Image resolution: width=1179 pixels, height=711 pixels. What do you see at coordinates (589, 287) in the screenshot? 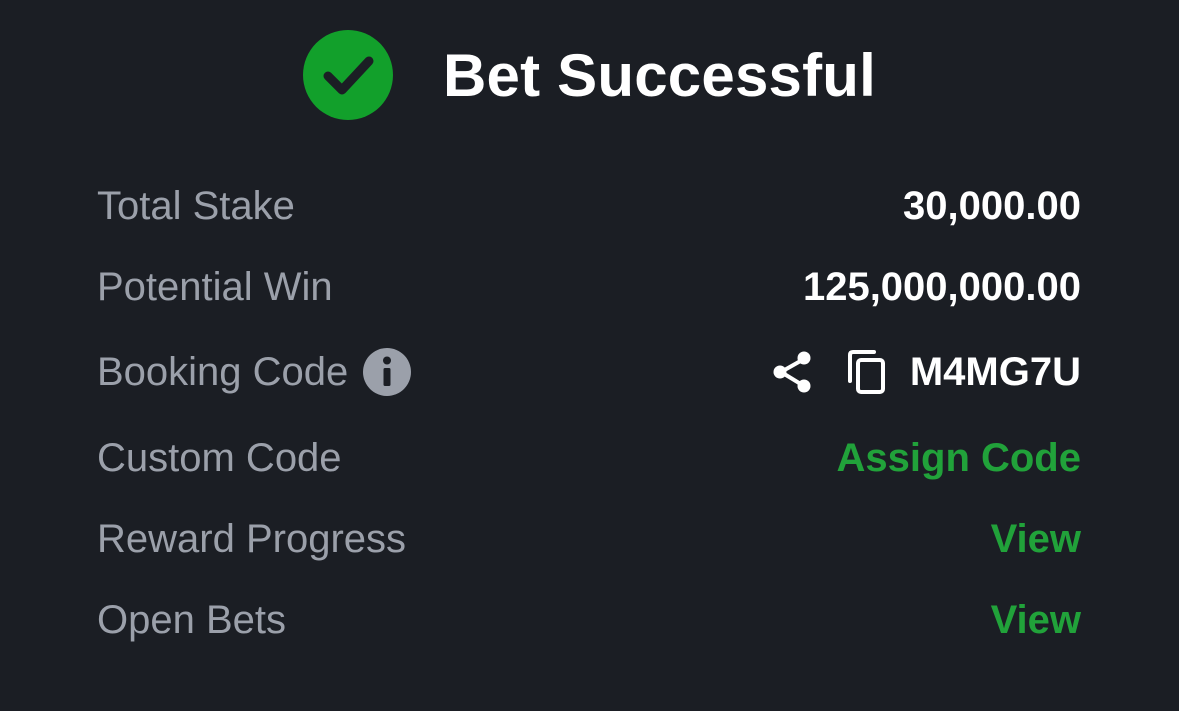
I see `potential-win-row: Potential Win 125,000,000.00` at bounding box center [589, 287].